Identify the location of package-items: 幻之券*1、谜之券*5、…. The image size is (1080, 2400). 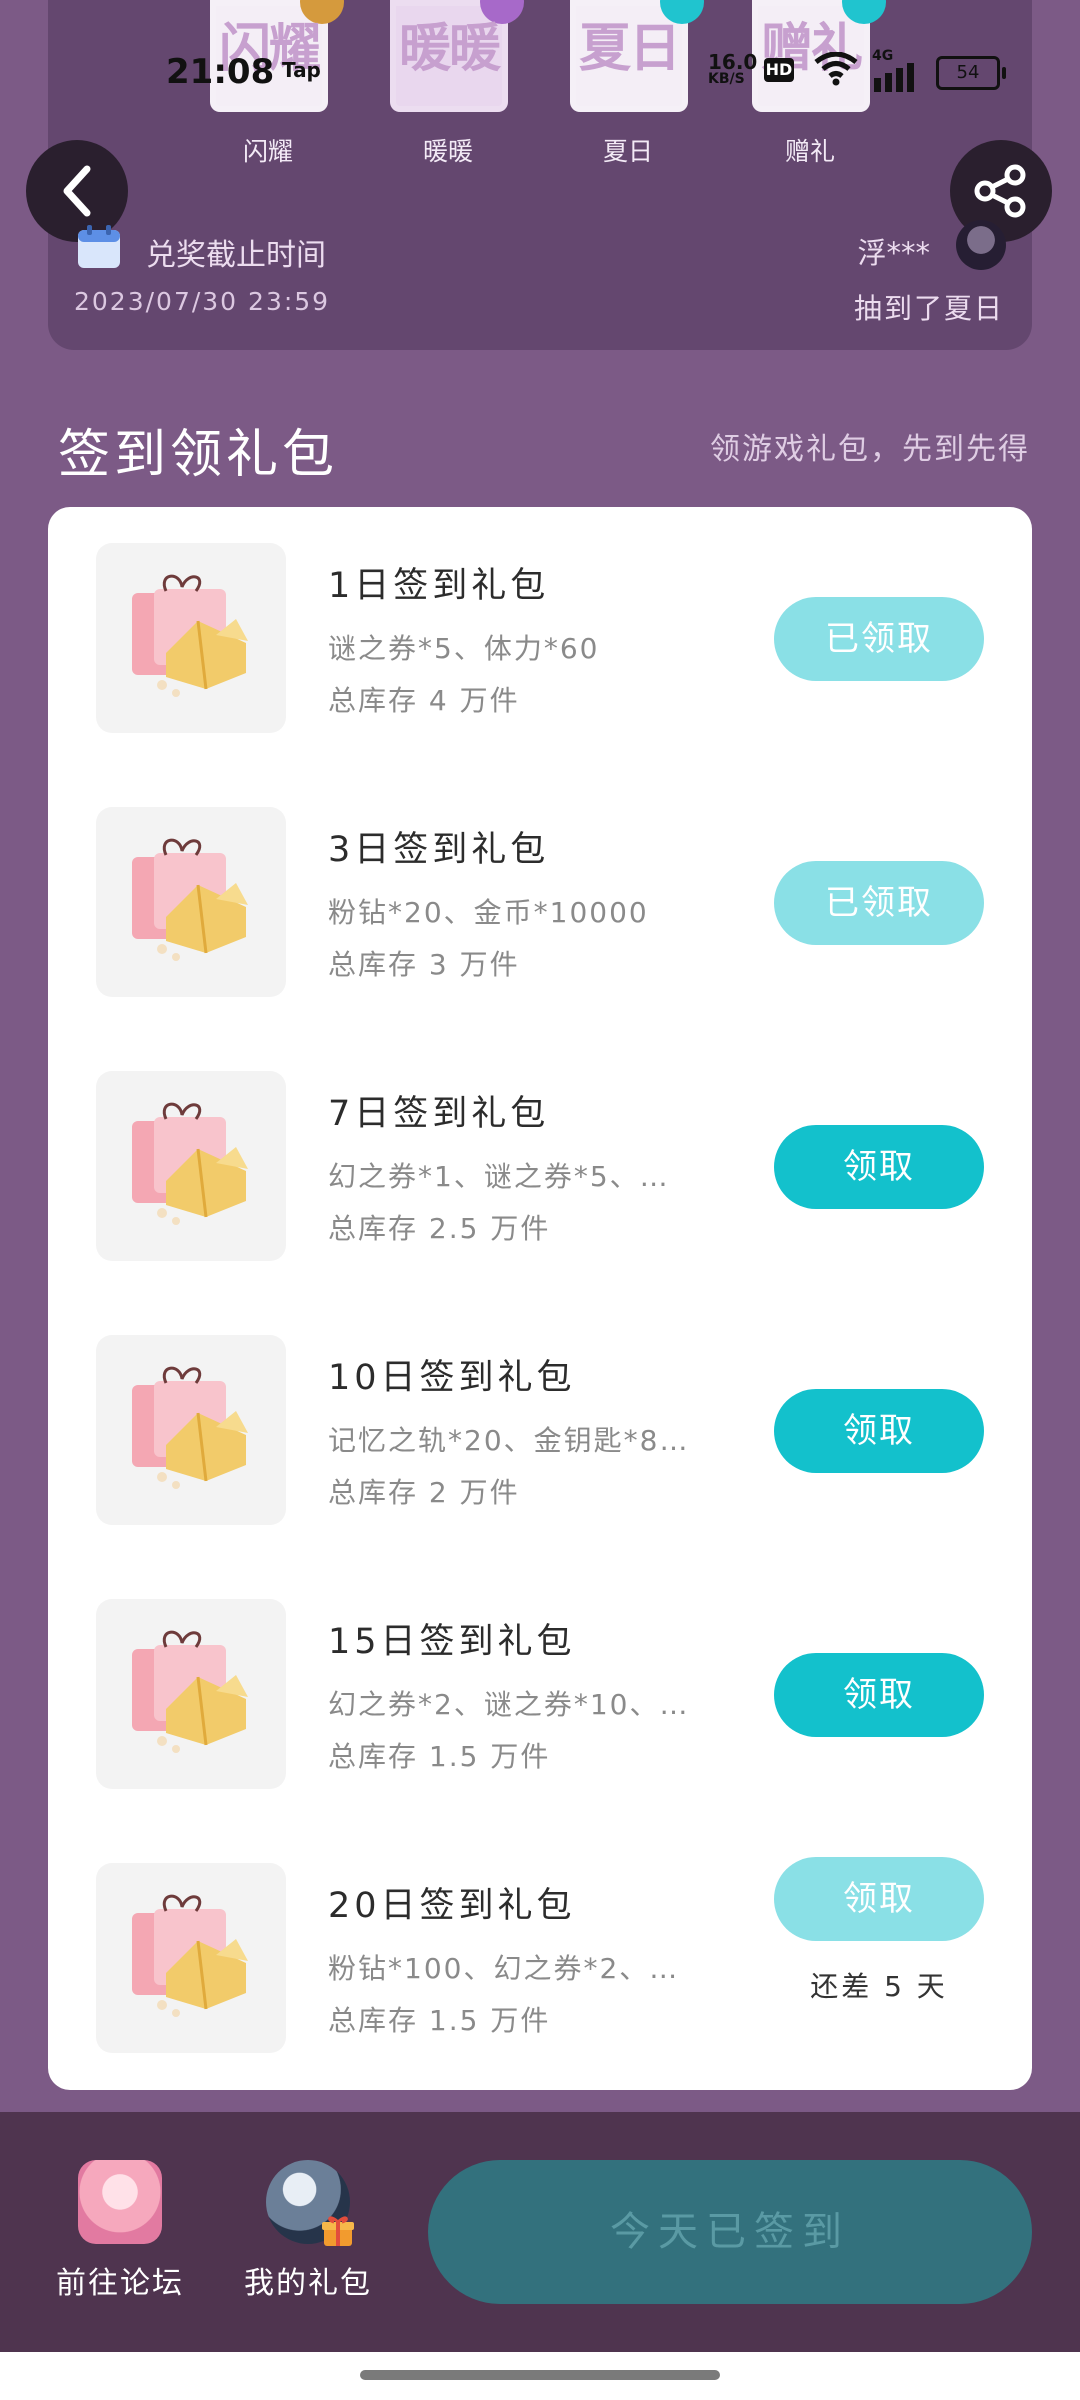
(499, 1176).